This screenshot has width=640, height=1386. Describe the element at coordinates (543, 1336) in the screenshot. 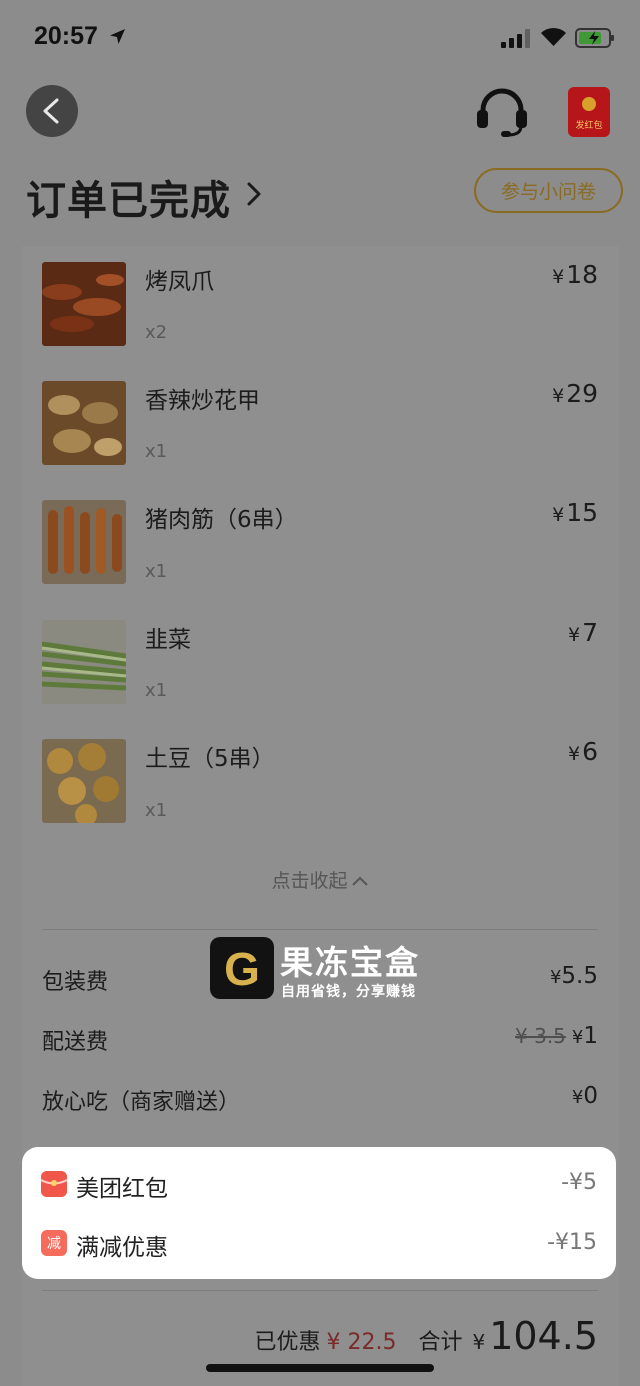

I see `total-amount: 104.5` at that location.